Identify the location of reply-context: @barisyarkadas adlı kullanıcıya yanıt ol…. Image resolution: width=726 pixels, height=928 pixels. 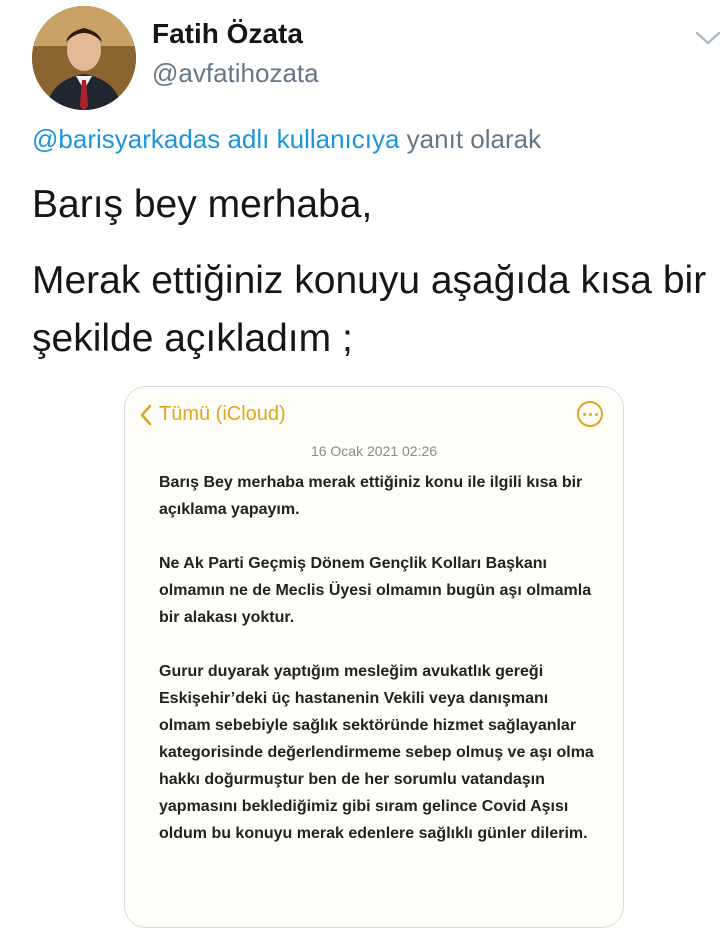
(286, 139).